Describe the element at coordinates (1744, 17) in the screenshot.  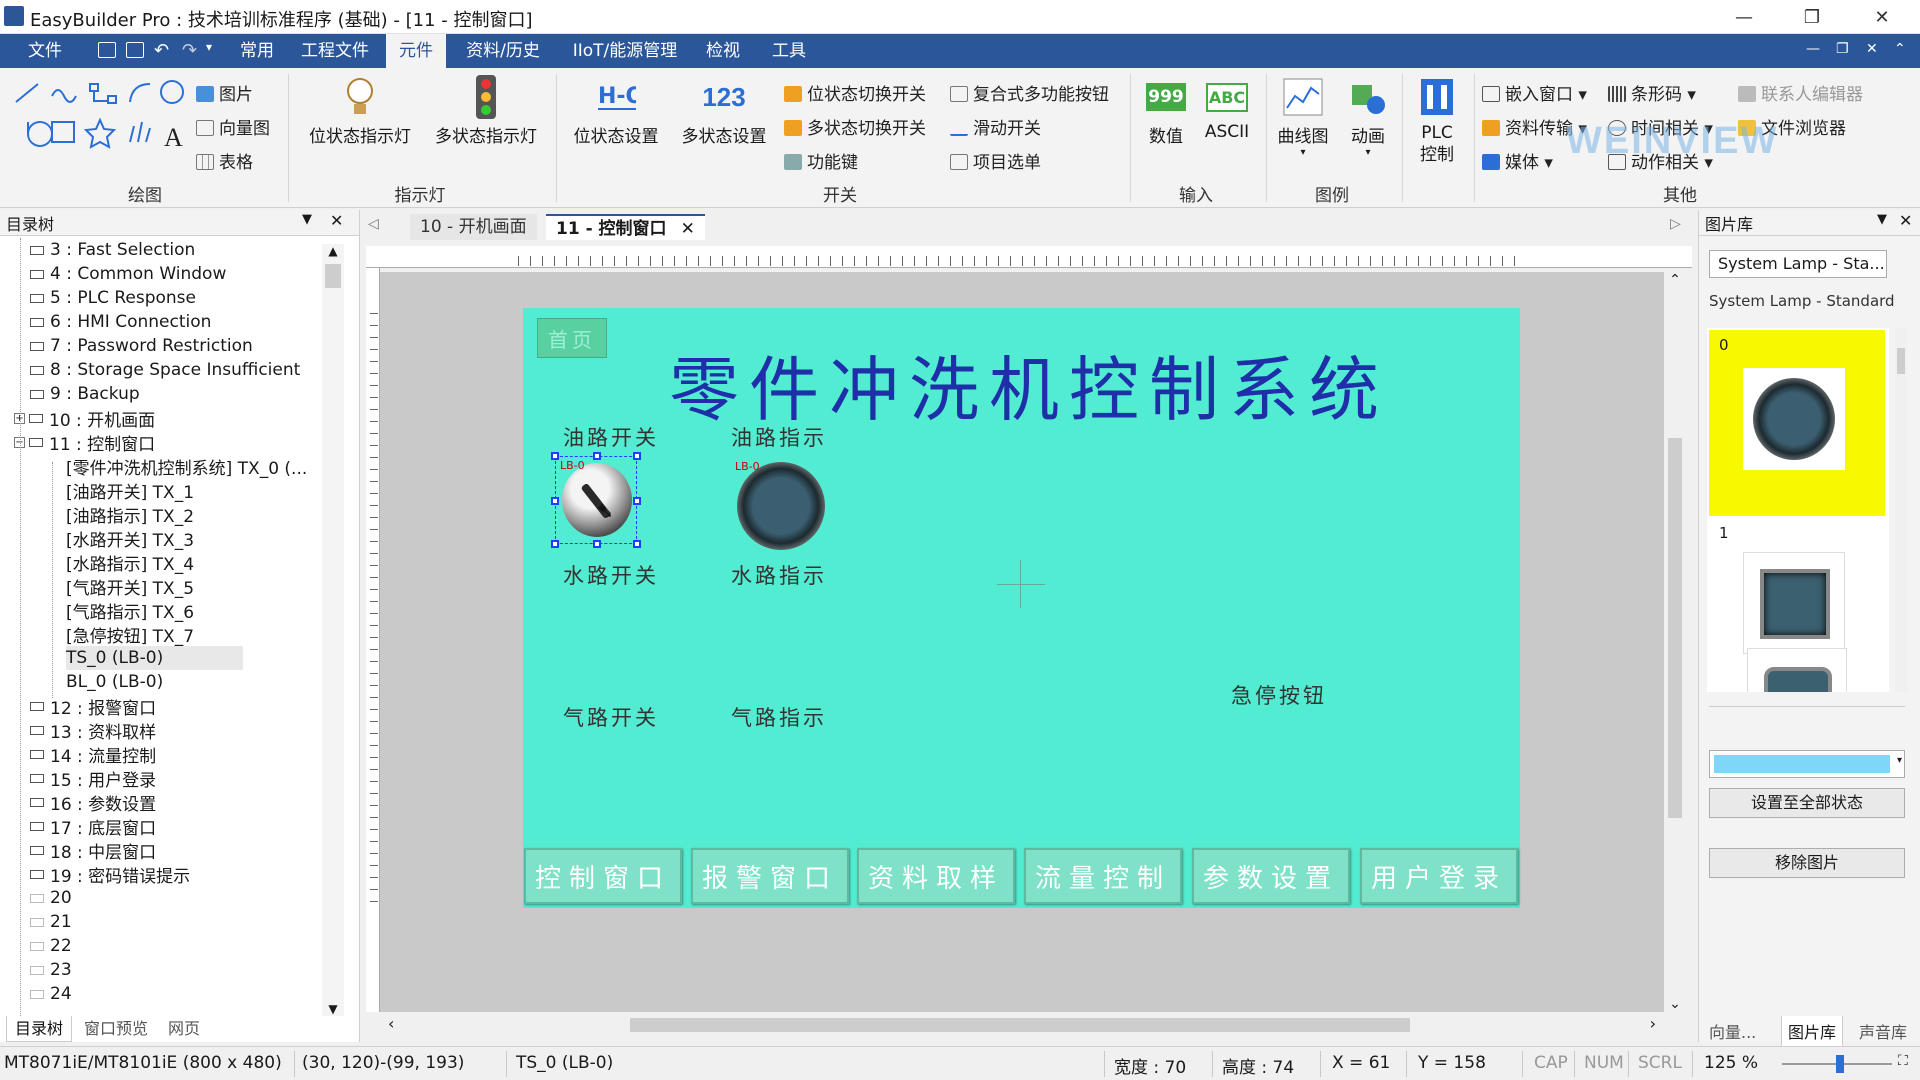
I see `minimize-button: —` at that location.